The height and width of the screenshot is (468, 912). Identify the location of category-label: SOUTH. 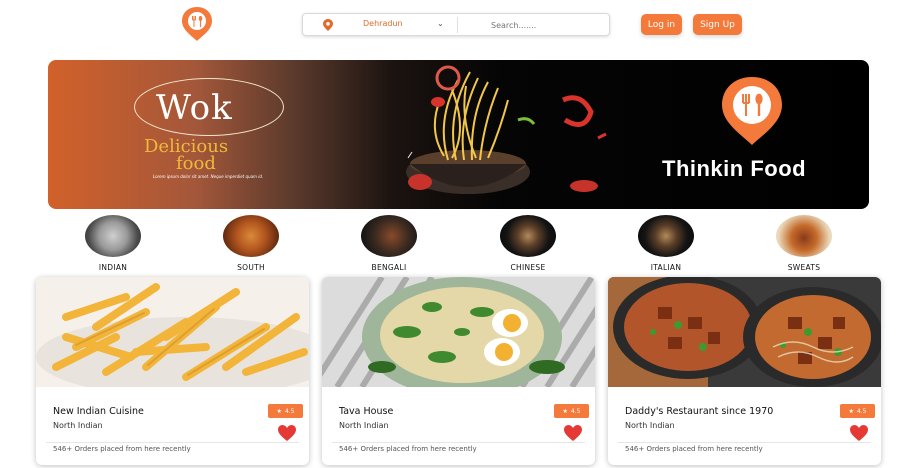
(251, 267).